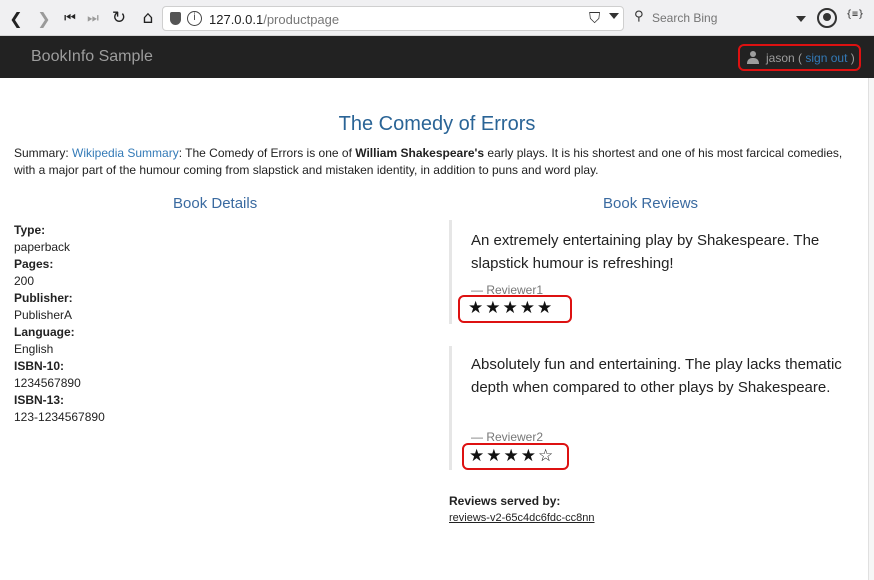 The width and height of the screenshot is (874, 580). I want to click on search-bar: ⚲, so click(719, 18).